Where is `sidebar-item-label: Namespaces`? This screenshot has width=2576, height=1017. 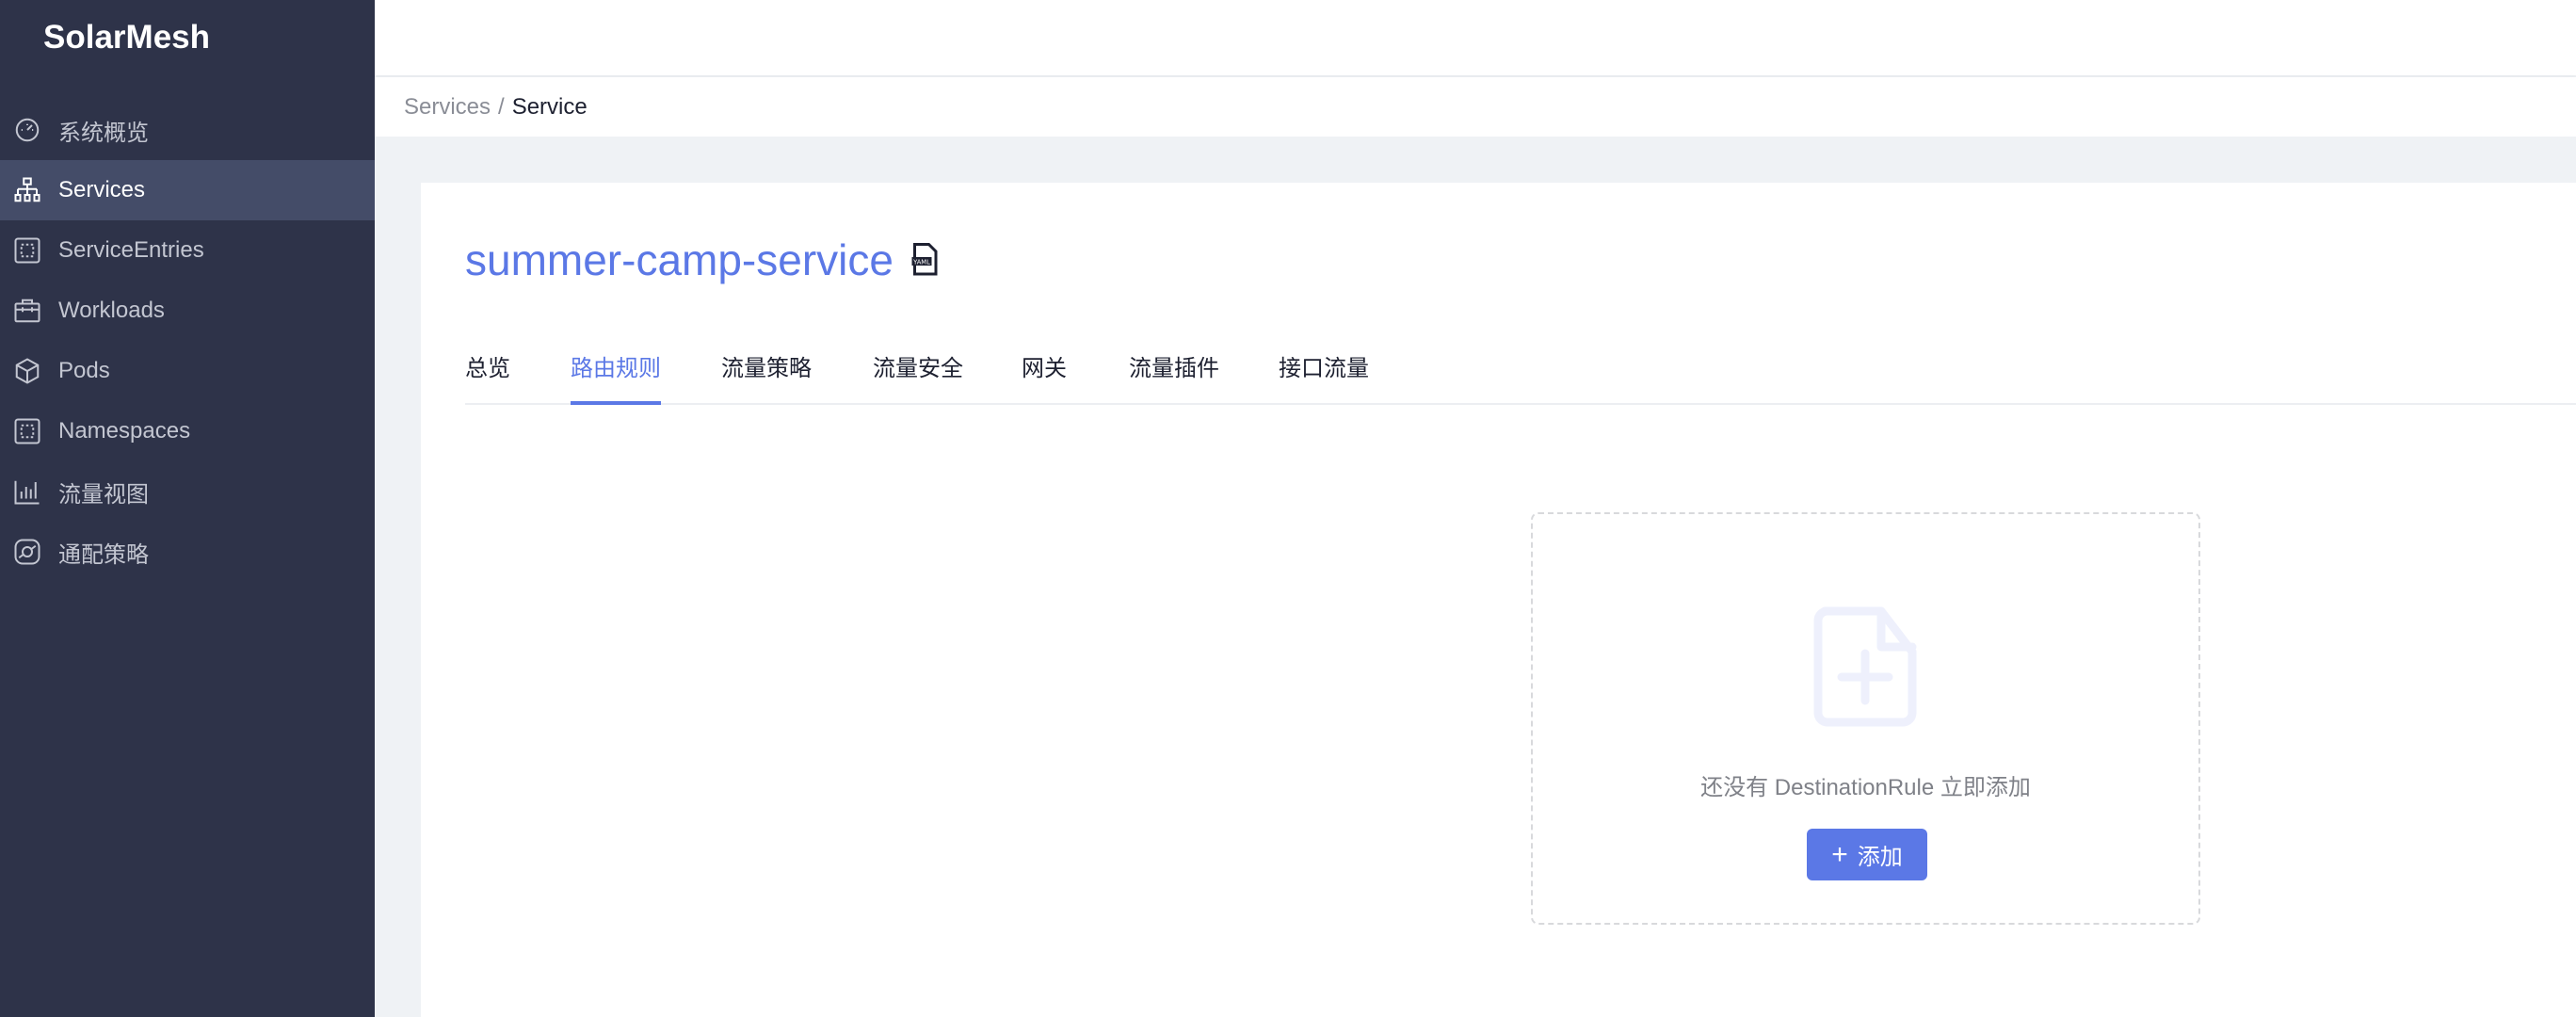 sidebar-item-label: Namespaces is located at coordinates (124, 431).